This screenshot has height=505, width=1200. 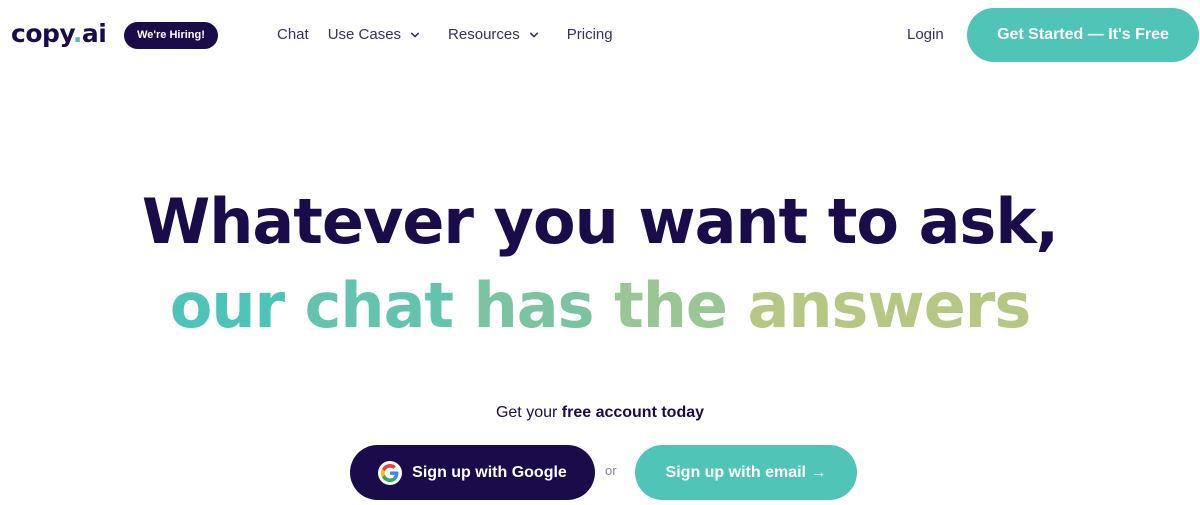 I want to click on email-signup-button: Sign up with email →, so click(x=746, y=472).